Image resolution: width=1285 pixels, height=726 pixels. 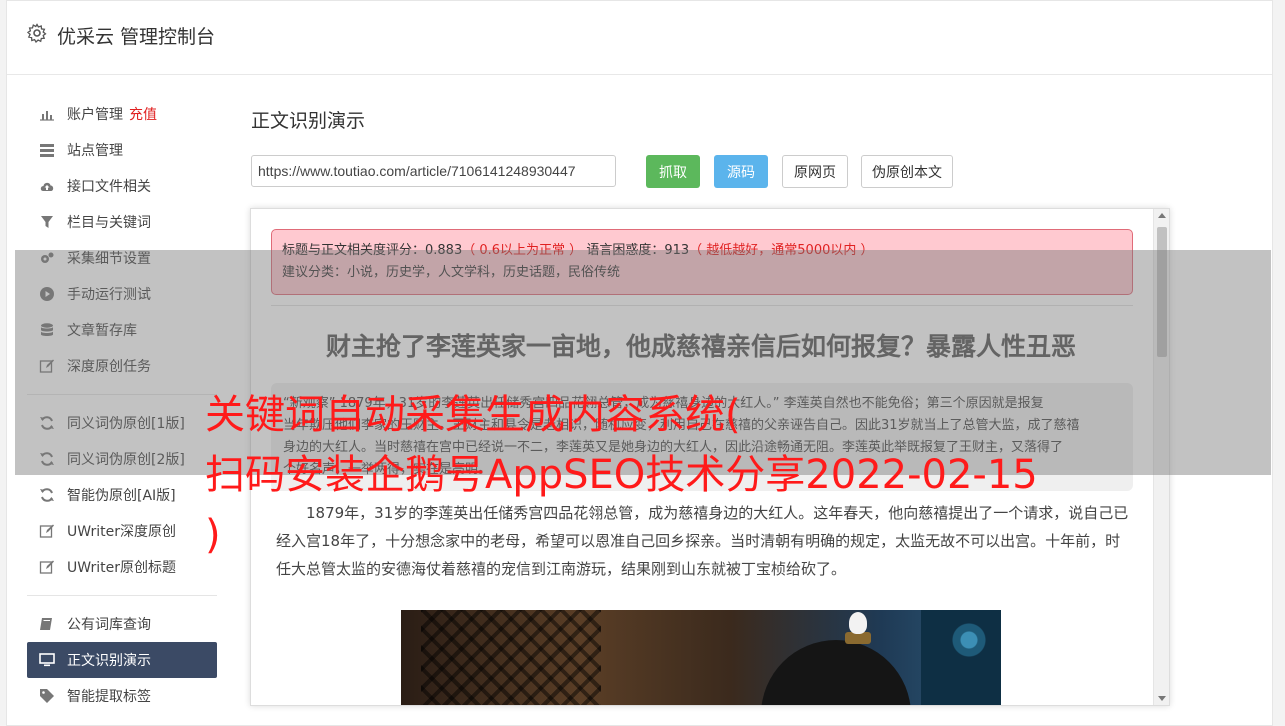 I want to click on image-hat-finial, so click(x=858, y=623).